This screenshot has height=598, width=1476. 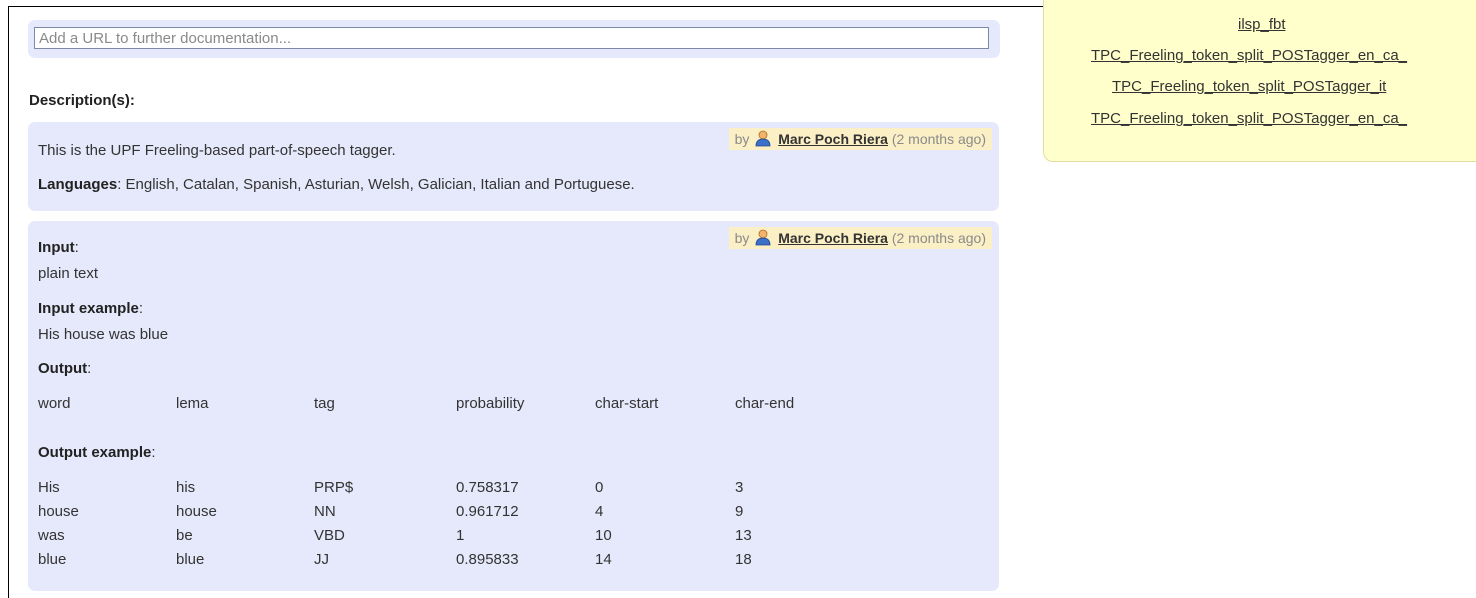 I want to click on table-cell: 18, so click(x=743, y=559).